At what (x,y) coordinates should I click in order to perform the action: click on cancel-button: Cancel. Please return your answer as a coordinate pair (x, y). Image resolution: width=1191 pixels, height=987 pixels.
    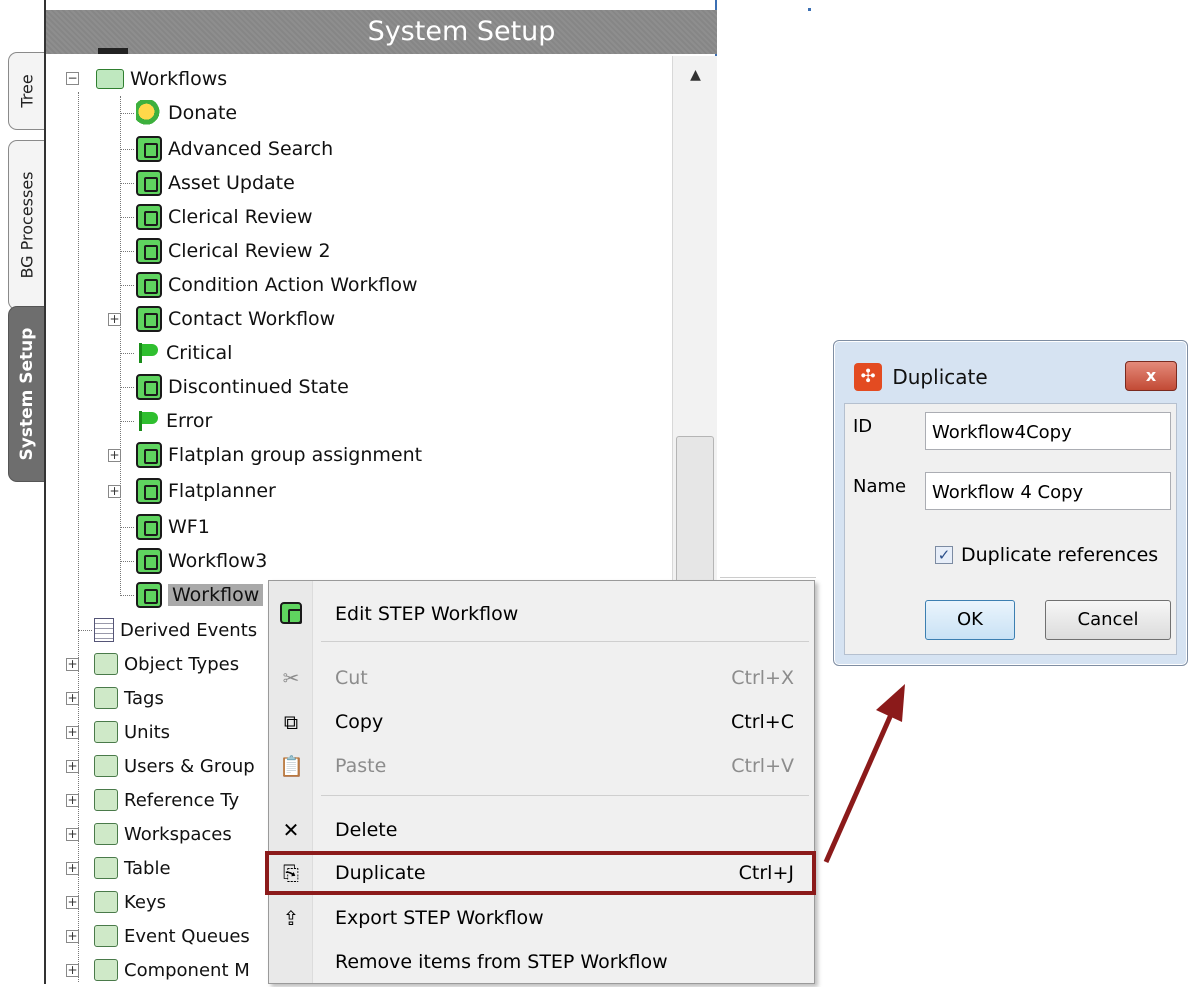
    Looking at the image, I should click on (1108, 620).